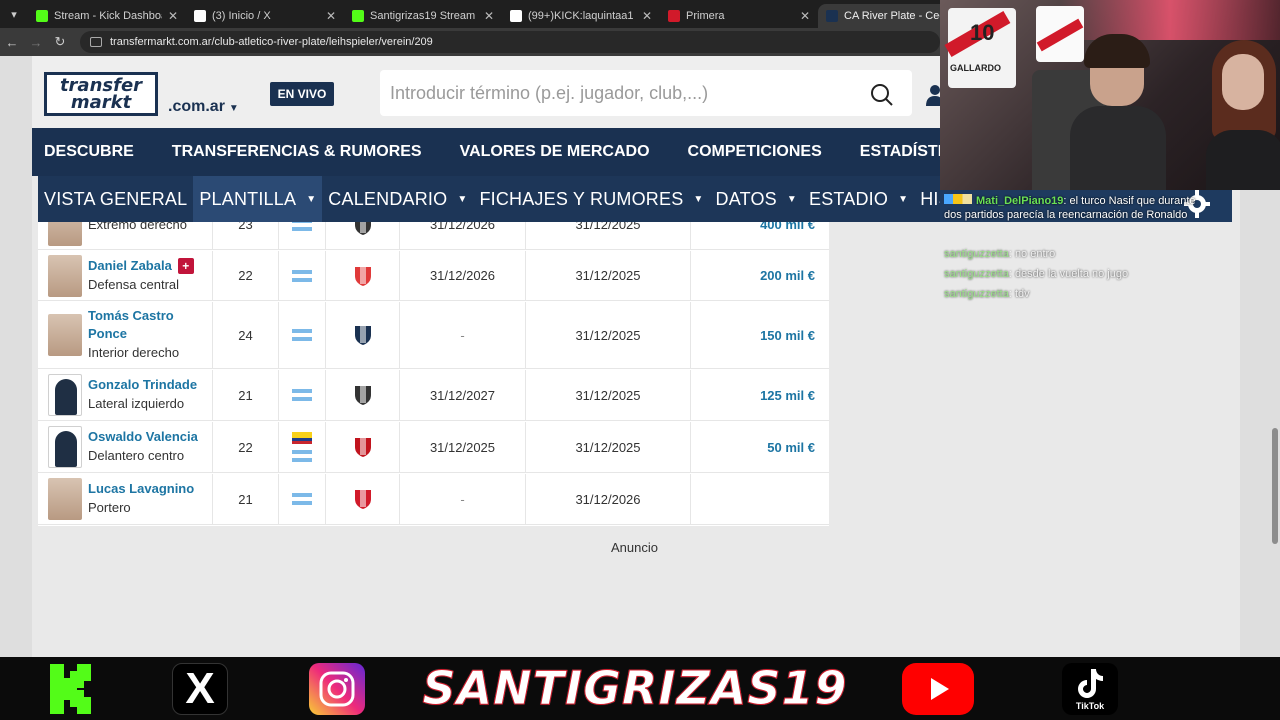  What do you see at coordinates (635, 688) in the screenshot?
I see `brand-text: SANTIGRIZAS19` at bounding box center [635, 688].